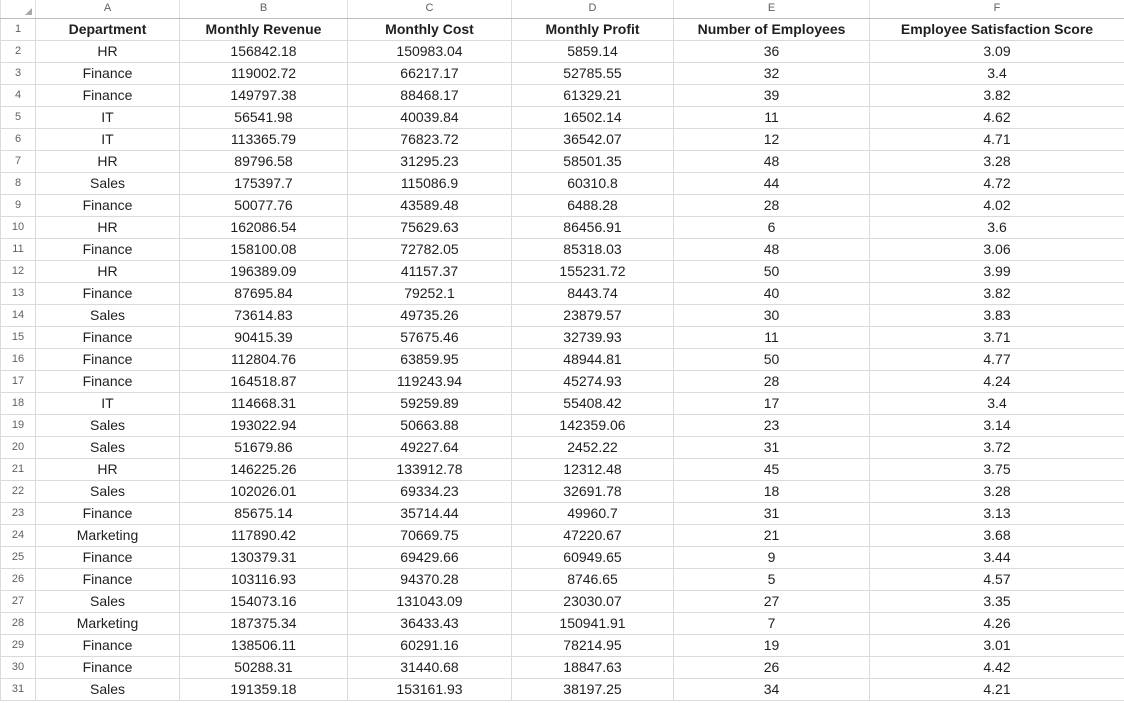 The width and height of the screenshot is (1124, 703). What do you see at coordinates (429, 403) in the screenshot?
I see `cell-monthly-cost: 59259.89` at bounding box center [429, 403].